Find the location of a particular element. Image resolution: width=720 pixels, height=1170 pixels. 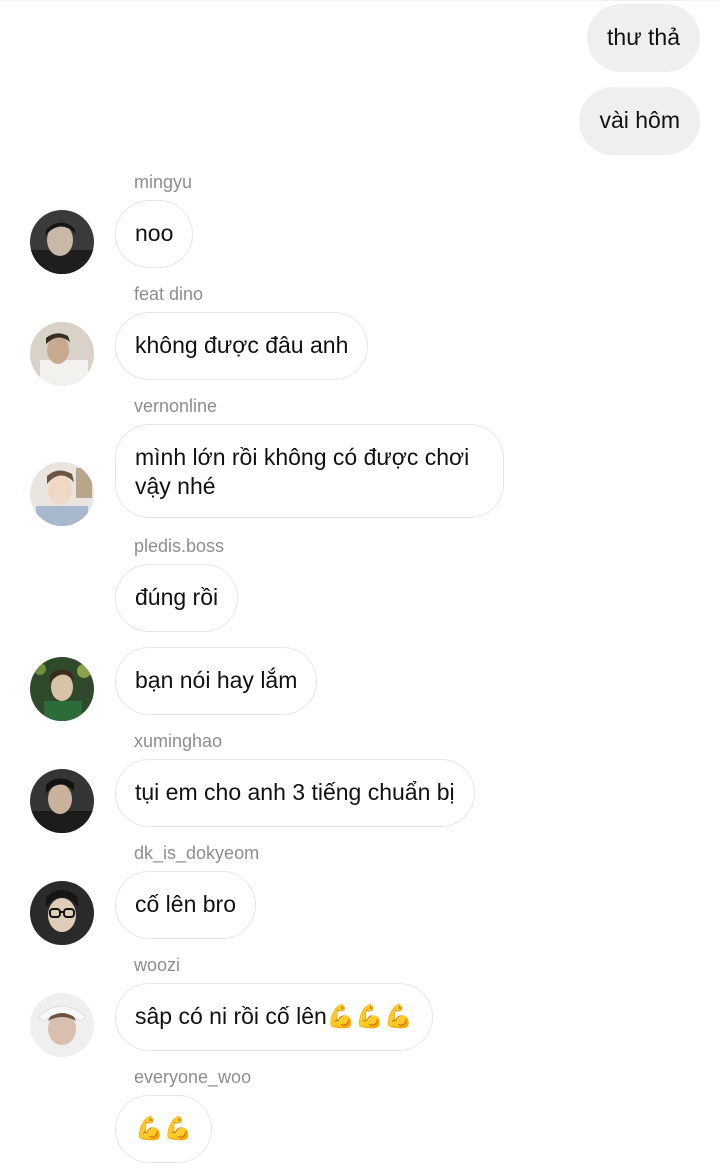

incoming-message: bạn nói hay lắm is located at coordinates (216, 681).